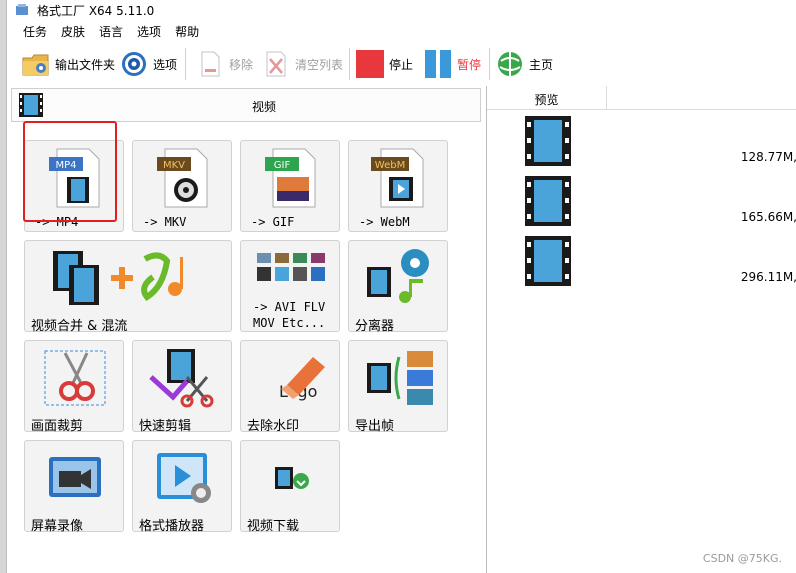 The width and height of the screenshot is (796, 573). Describe the element at coordinates (74, 178) in the screenshot. I see `mp4-file-icon: MP4` at that location.